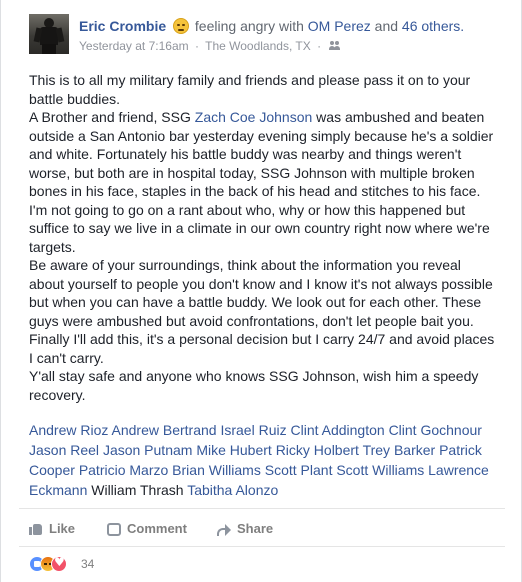 The image size is (522, 582). What do you see at coordinates (114, 529) in the screenshot?
I see `comment-icon` at bounding box center [114, 529].